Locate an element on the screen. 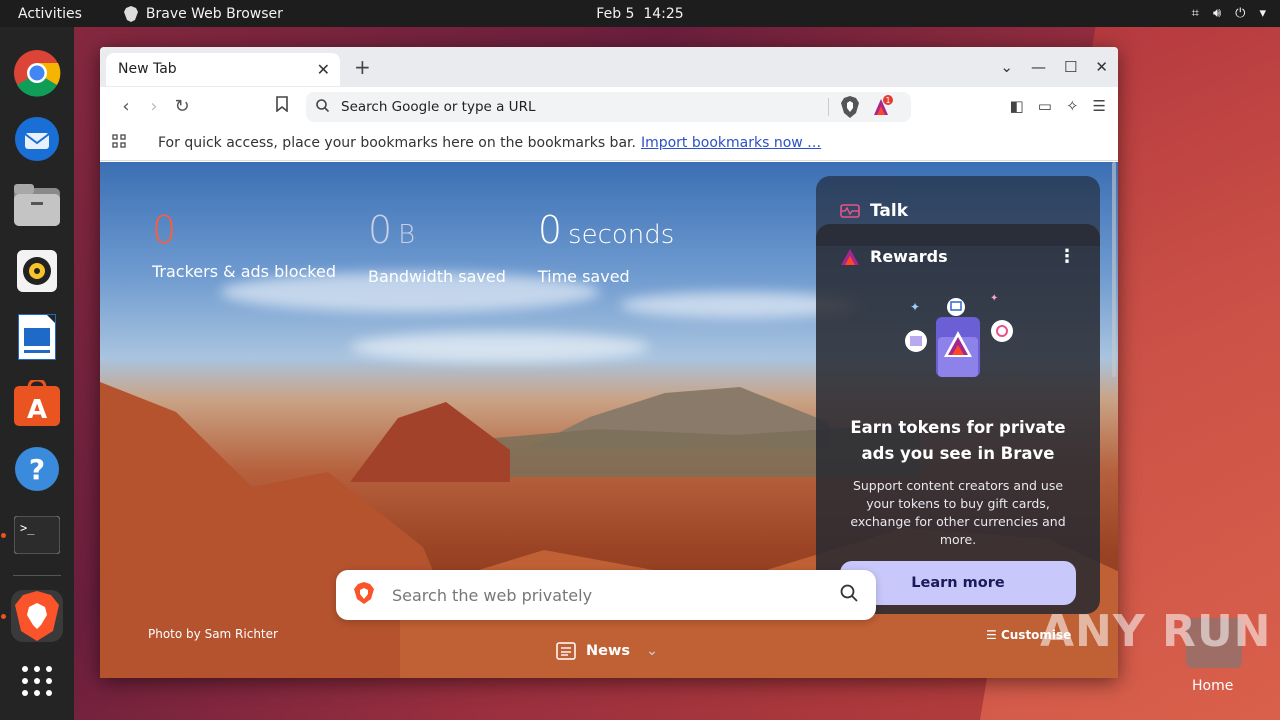 The height and width of the screenshot is (720, 1280). time-value: 0 is located at coordinates (550, 230).